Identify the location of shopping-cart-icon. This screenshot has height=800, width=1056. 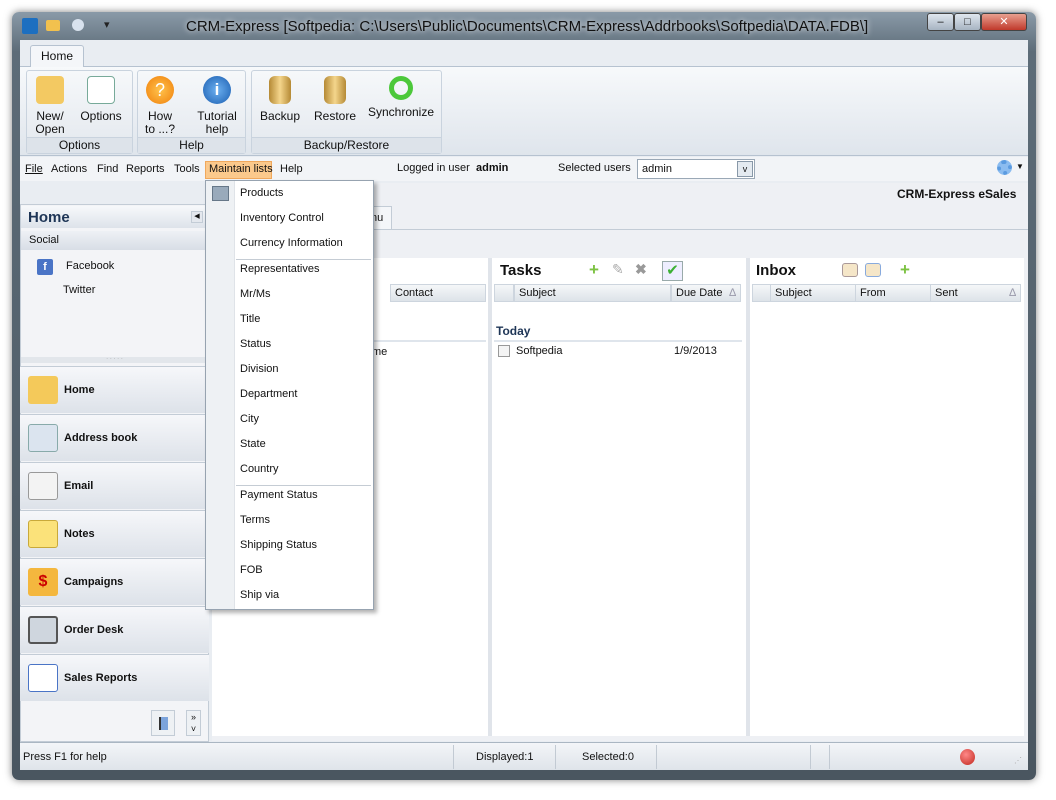
(43, 630).